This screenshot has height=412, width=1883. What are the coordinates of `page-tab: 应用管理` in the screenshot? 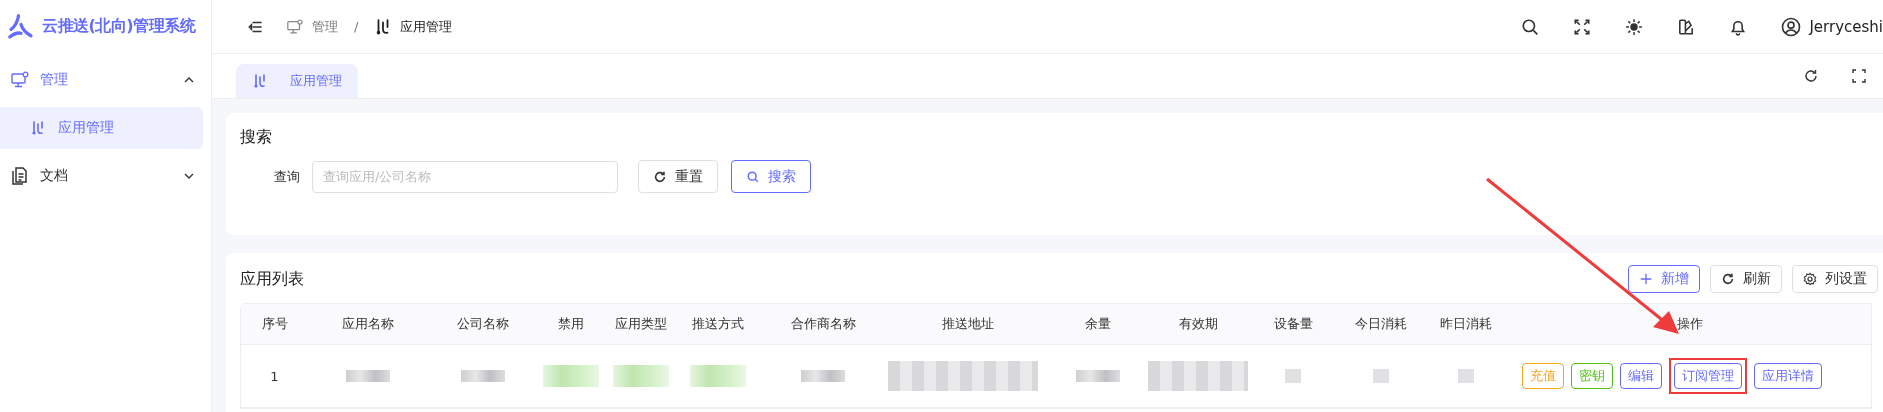 It's located at (297, 81).